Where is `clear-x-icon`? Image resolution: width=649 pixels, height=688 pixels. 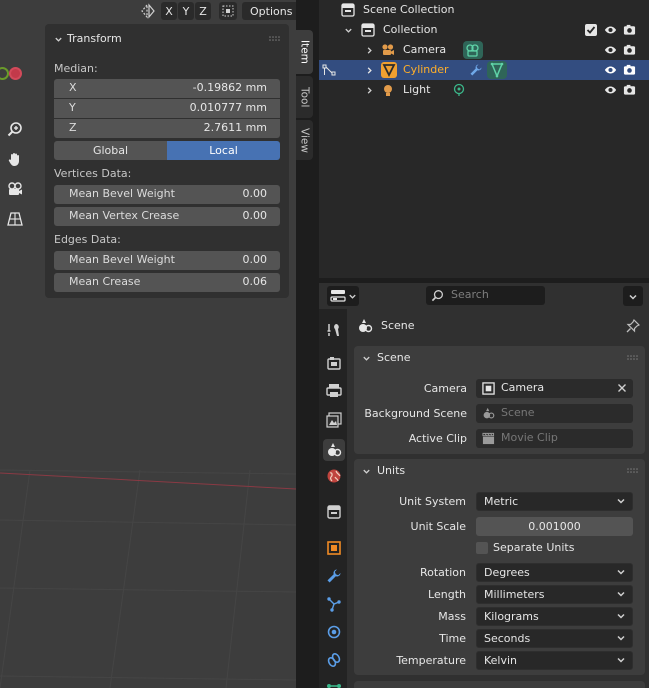
clear-x-icon is located at coordinates (622, 388).